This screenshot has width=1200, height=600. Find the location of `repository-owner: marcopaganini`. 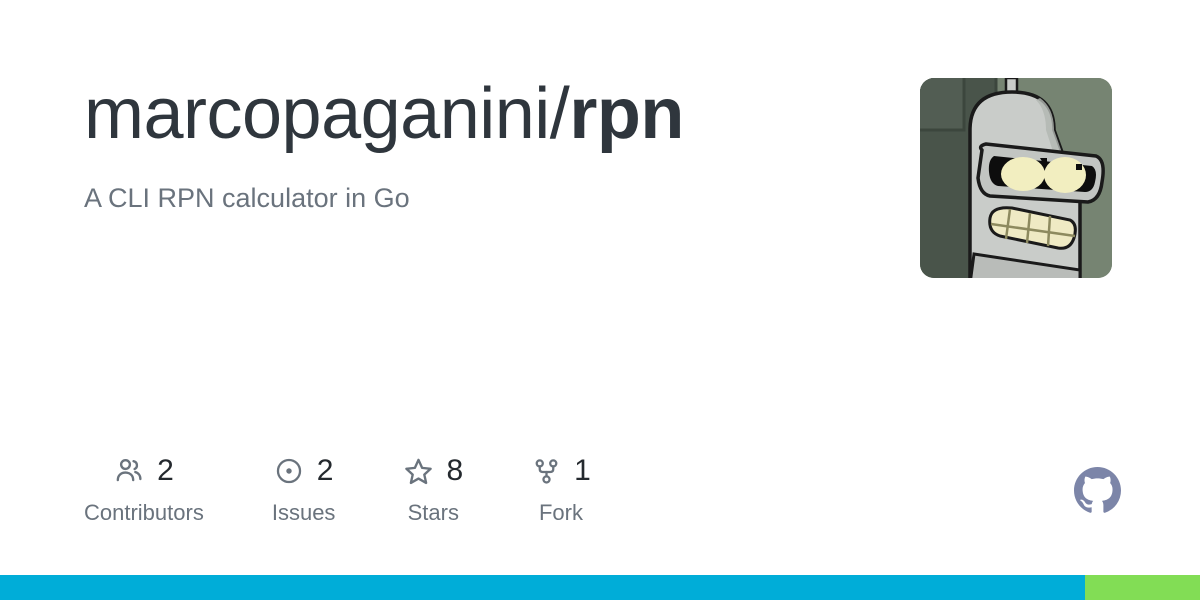

repository-owner: marcopaganini is located at coordinates (317, 114).